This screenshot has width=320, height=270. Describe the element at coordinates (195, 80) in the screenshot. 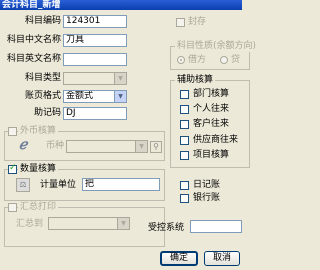

I see `aux-group-title: 辅助核算` at that location.